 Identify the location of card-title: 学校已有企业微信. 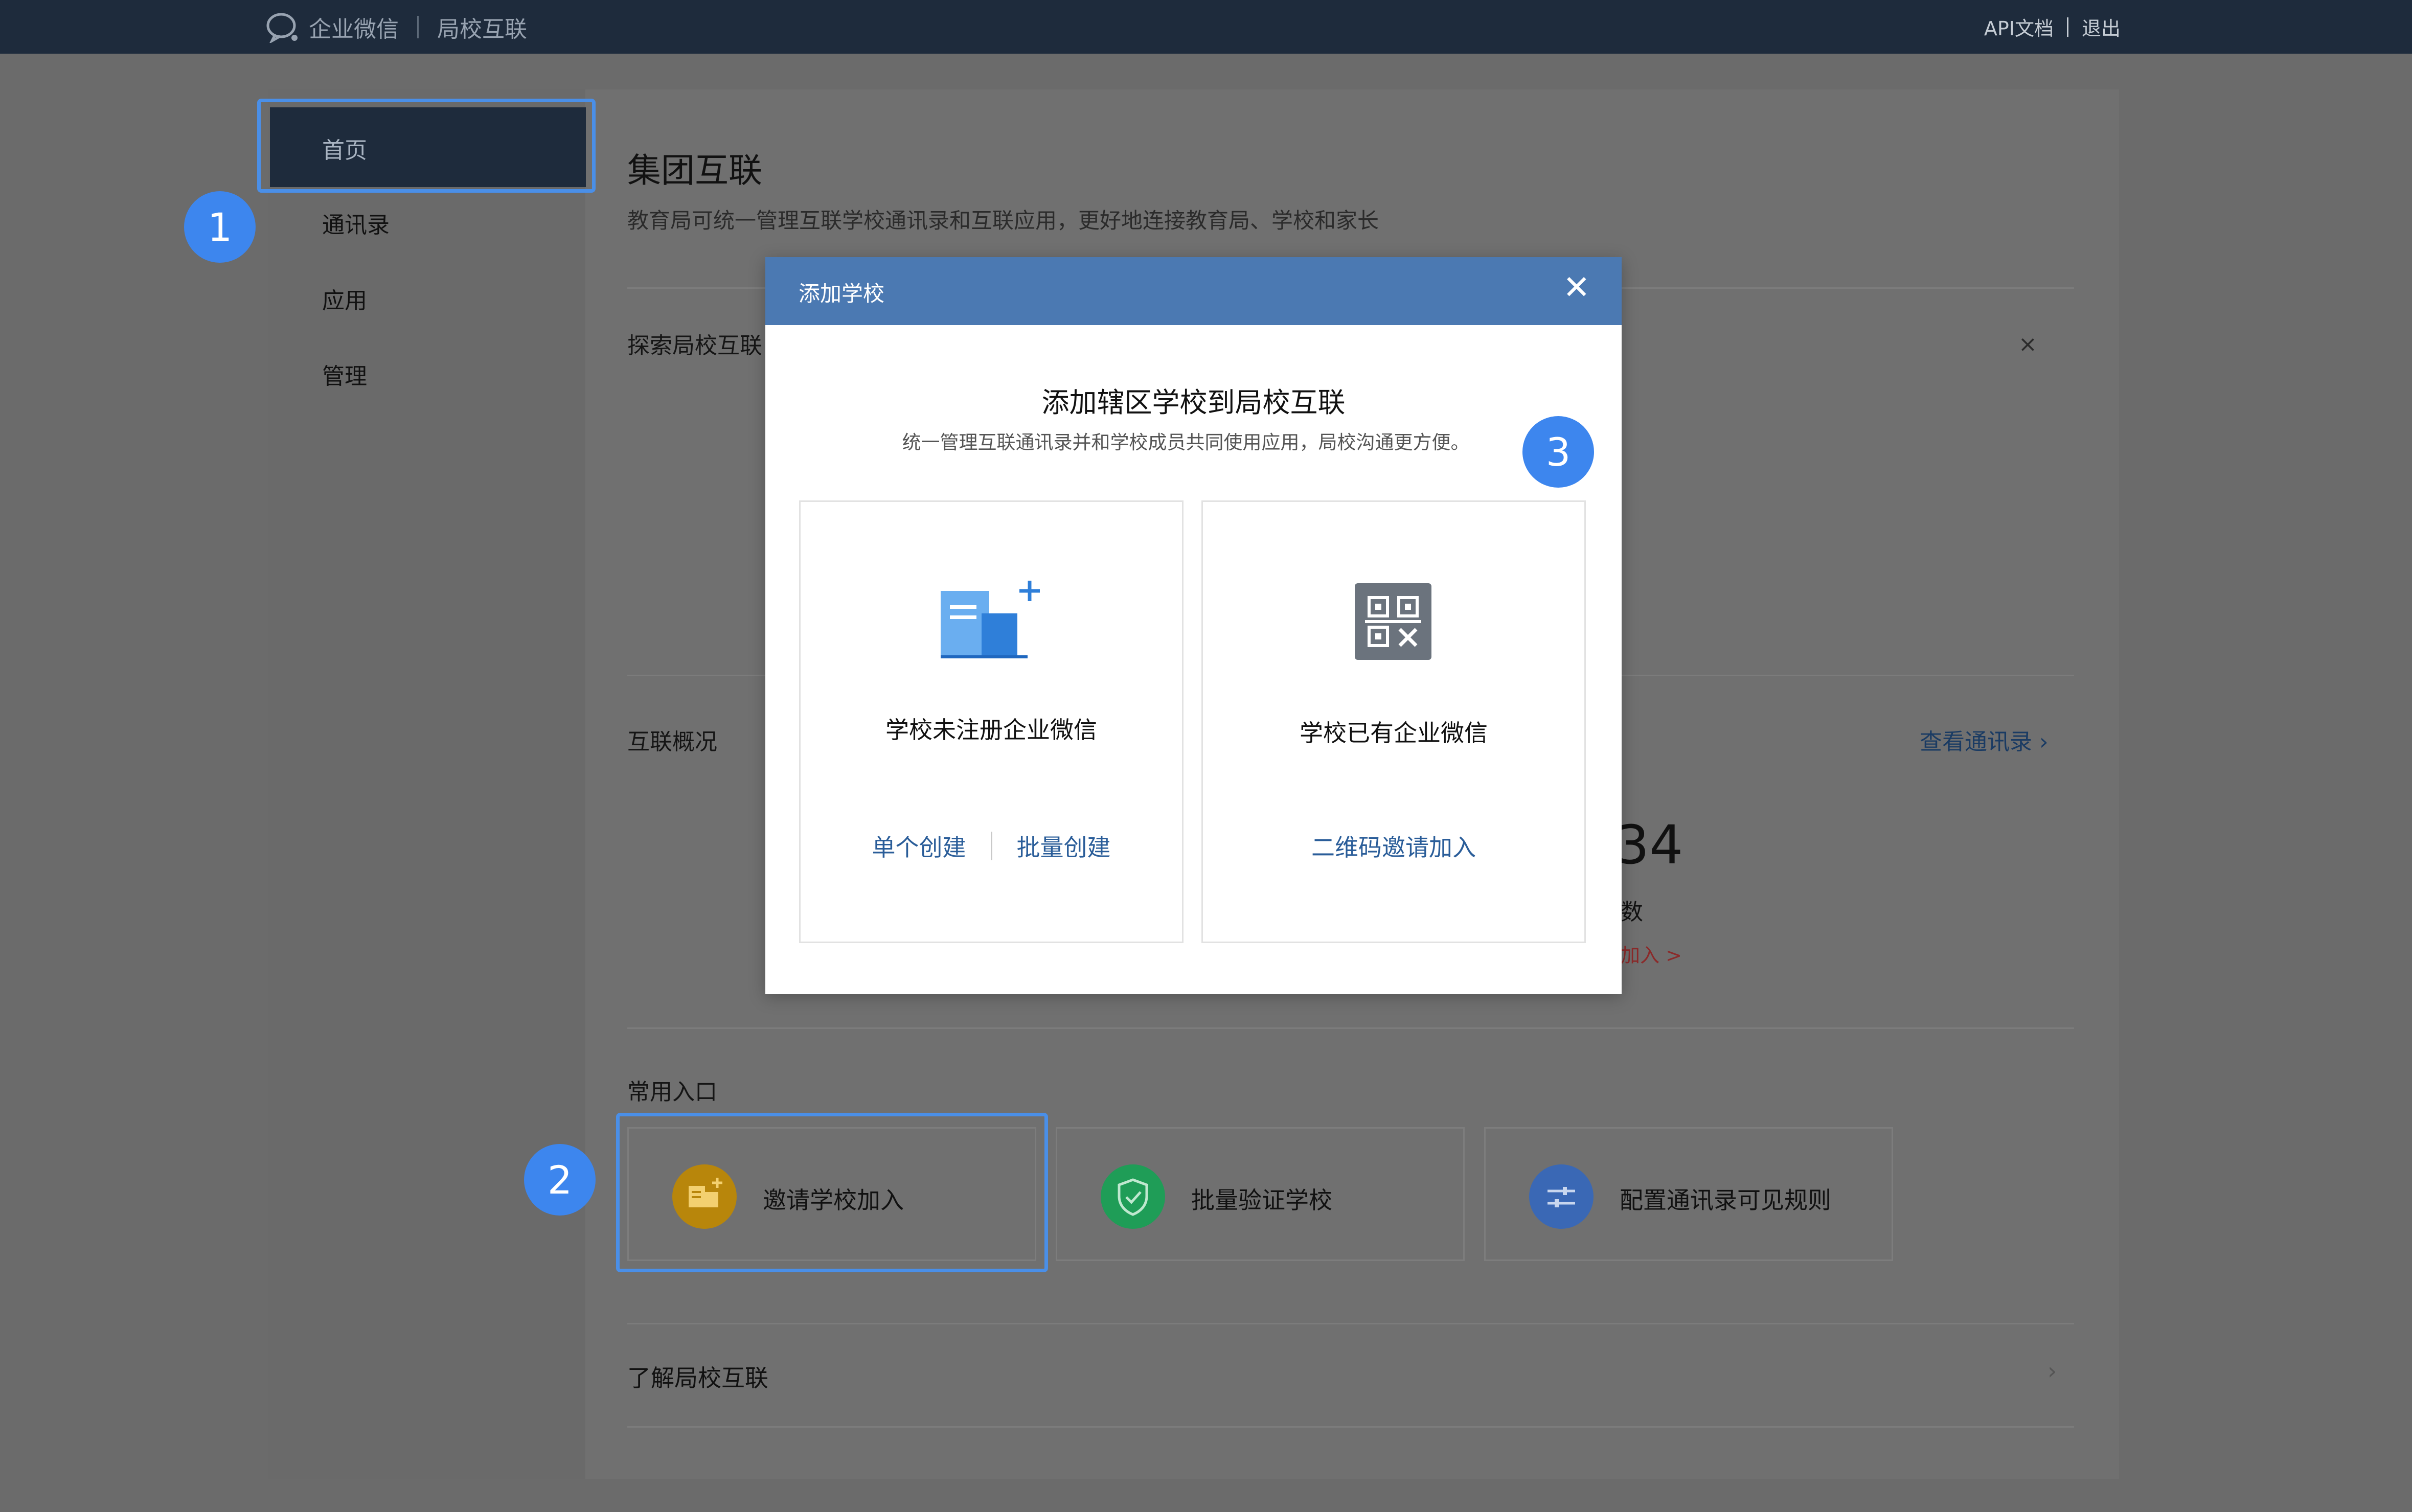
(1394, 733).